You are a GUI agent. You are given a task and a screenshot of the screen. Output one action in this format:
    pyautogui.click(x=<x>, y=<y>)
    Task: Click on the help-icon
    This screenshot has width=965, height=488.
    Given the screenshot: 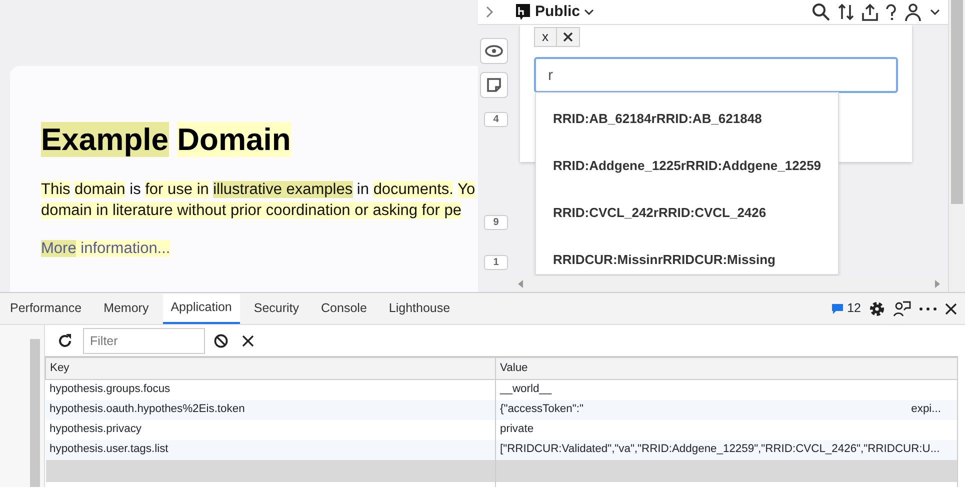 What is the action you would take?
    pyautogui.click(x=891, y=12)
    